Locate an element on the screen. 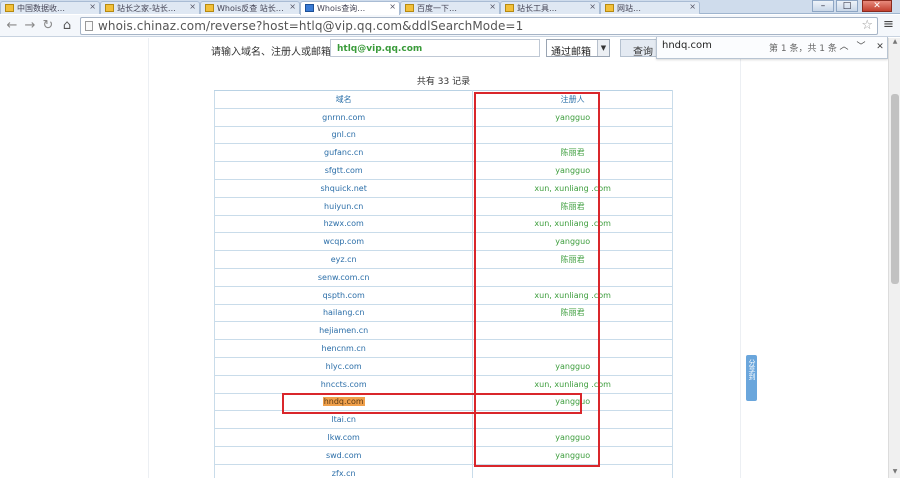  share-side-widget: 分享到 is located at coordinates (751, 378).